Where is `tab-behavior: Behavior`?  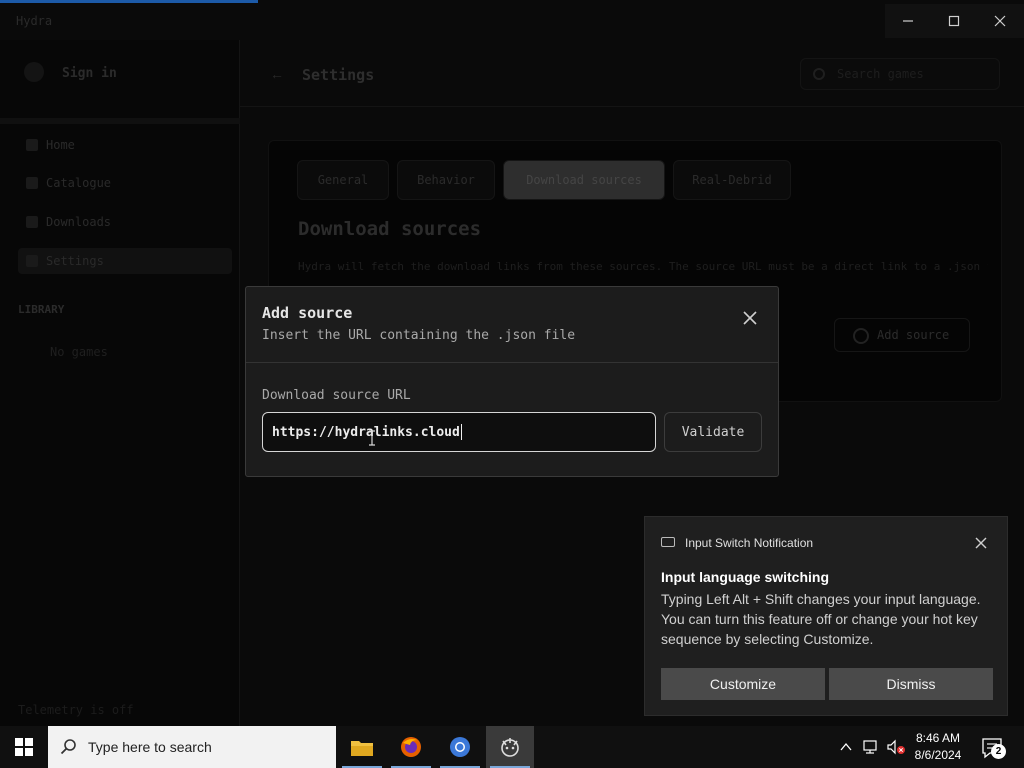 tab-behavior: Behavior is located at coordinates (446, 180).